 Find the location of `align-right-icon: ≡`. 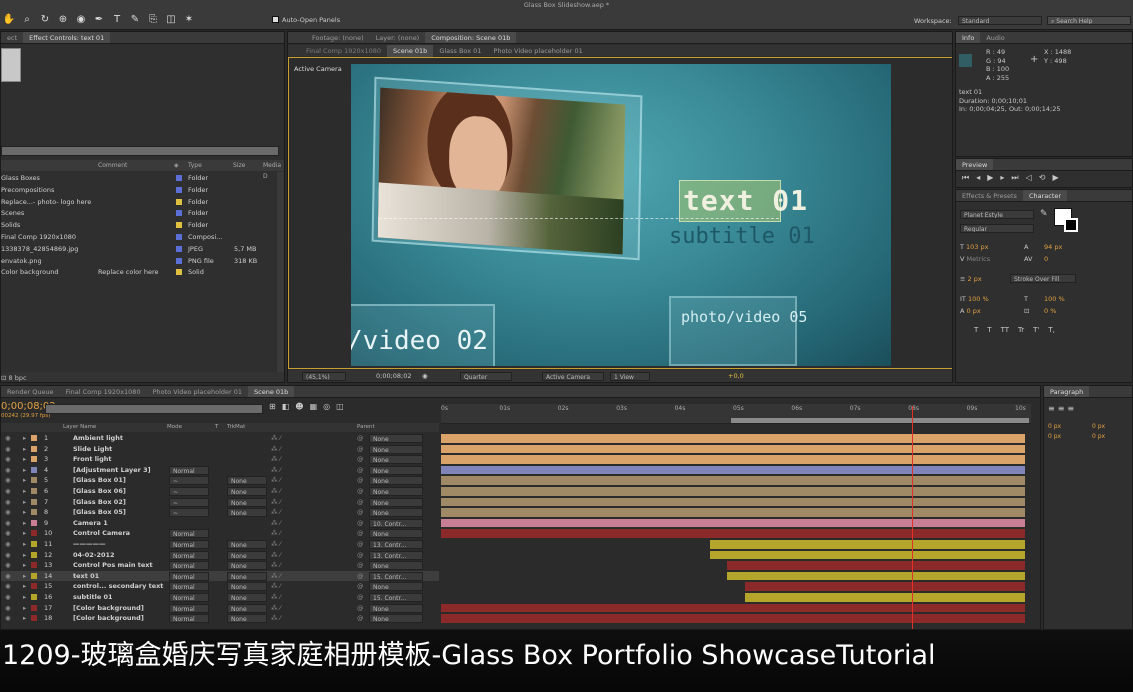

align-right-icon: ≡ is located at coordinates (1072, 408).